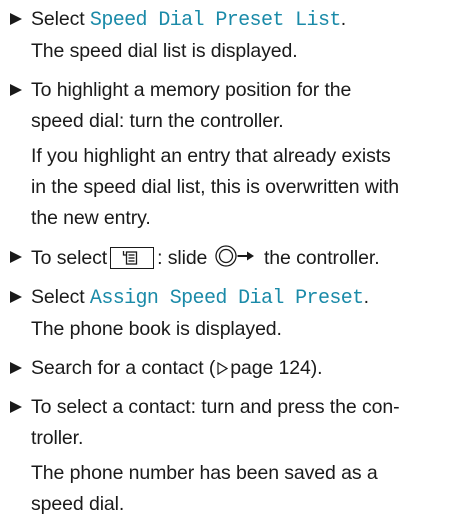 This screenshot has width=465, height=528. I want to click on step-suffix: the controller., so click(321, 258).